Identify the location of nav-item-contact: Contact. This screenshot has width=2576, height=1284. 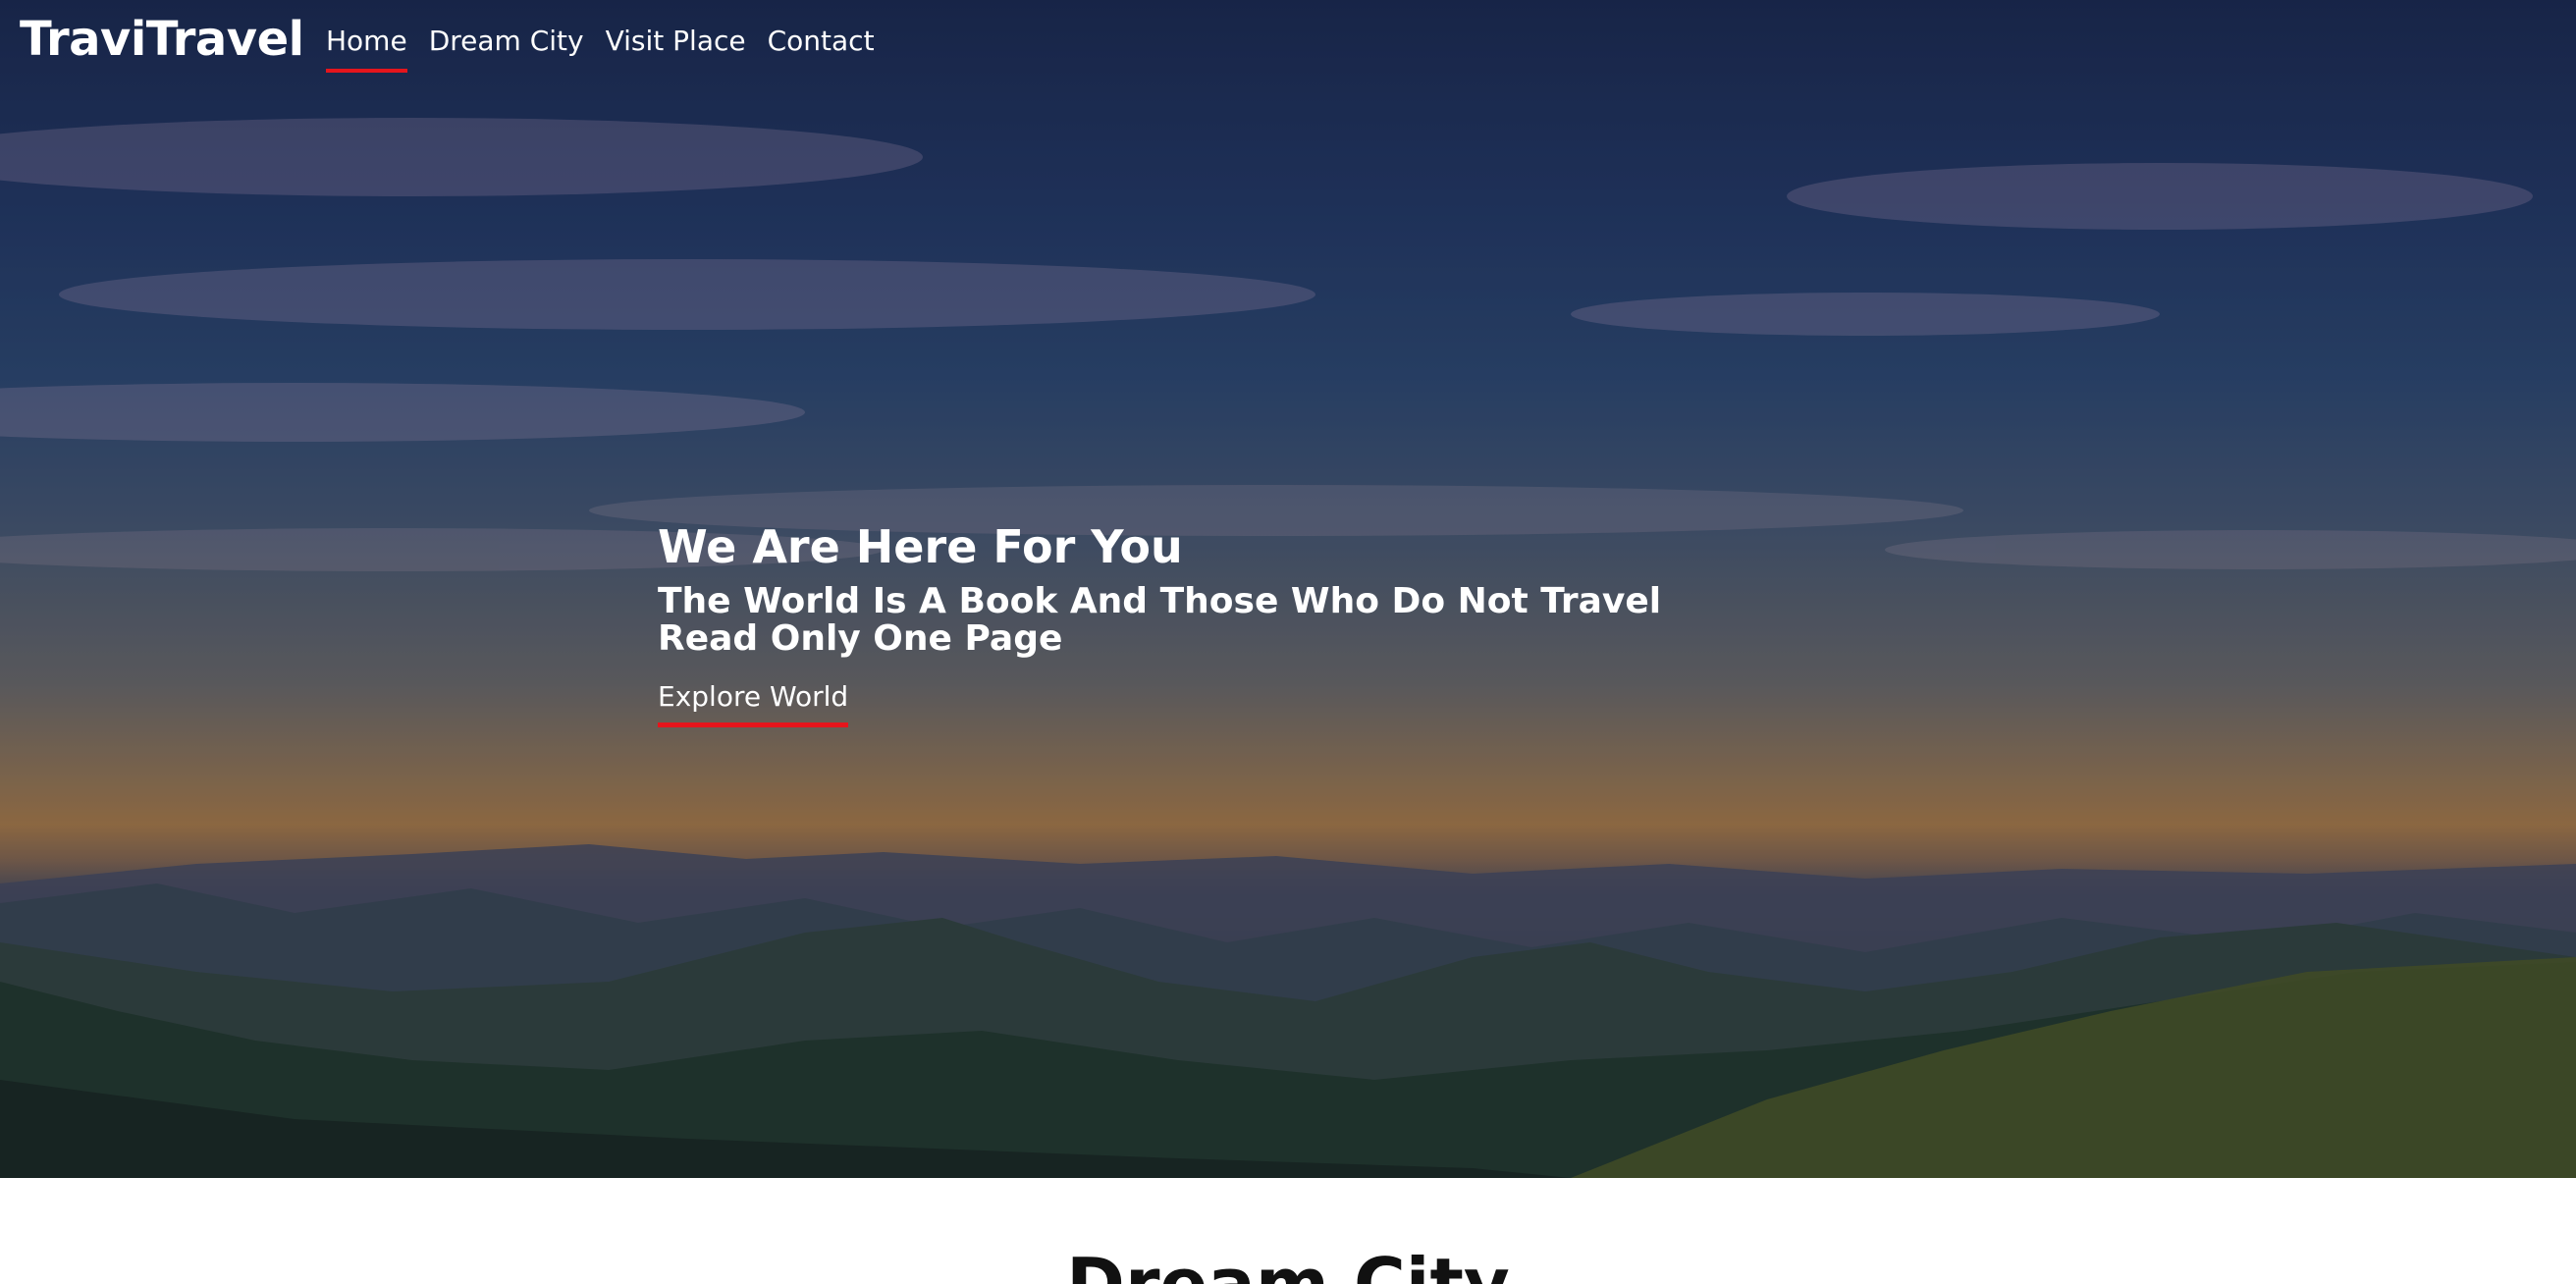
(821, 46).